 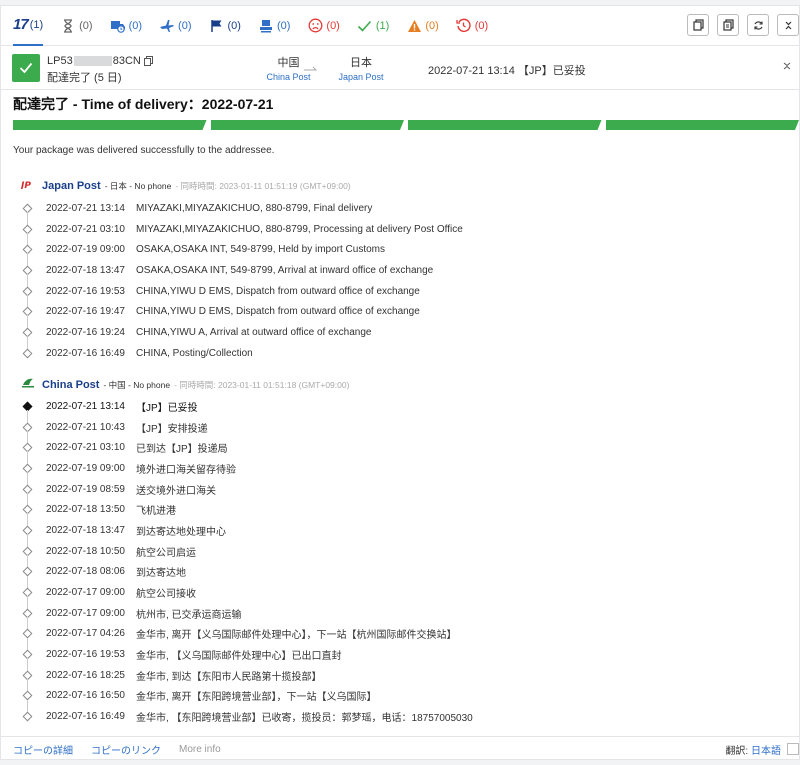 I want to click on event-time: 2022-07-17 04:26, so click(x=85, y=634).